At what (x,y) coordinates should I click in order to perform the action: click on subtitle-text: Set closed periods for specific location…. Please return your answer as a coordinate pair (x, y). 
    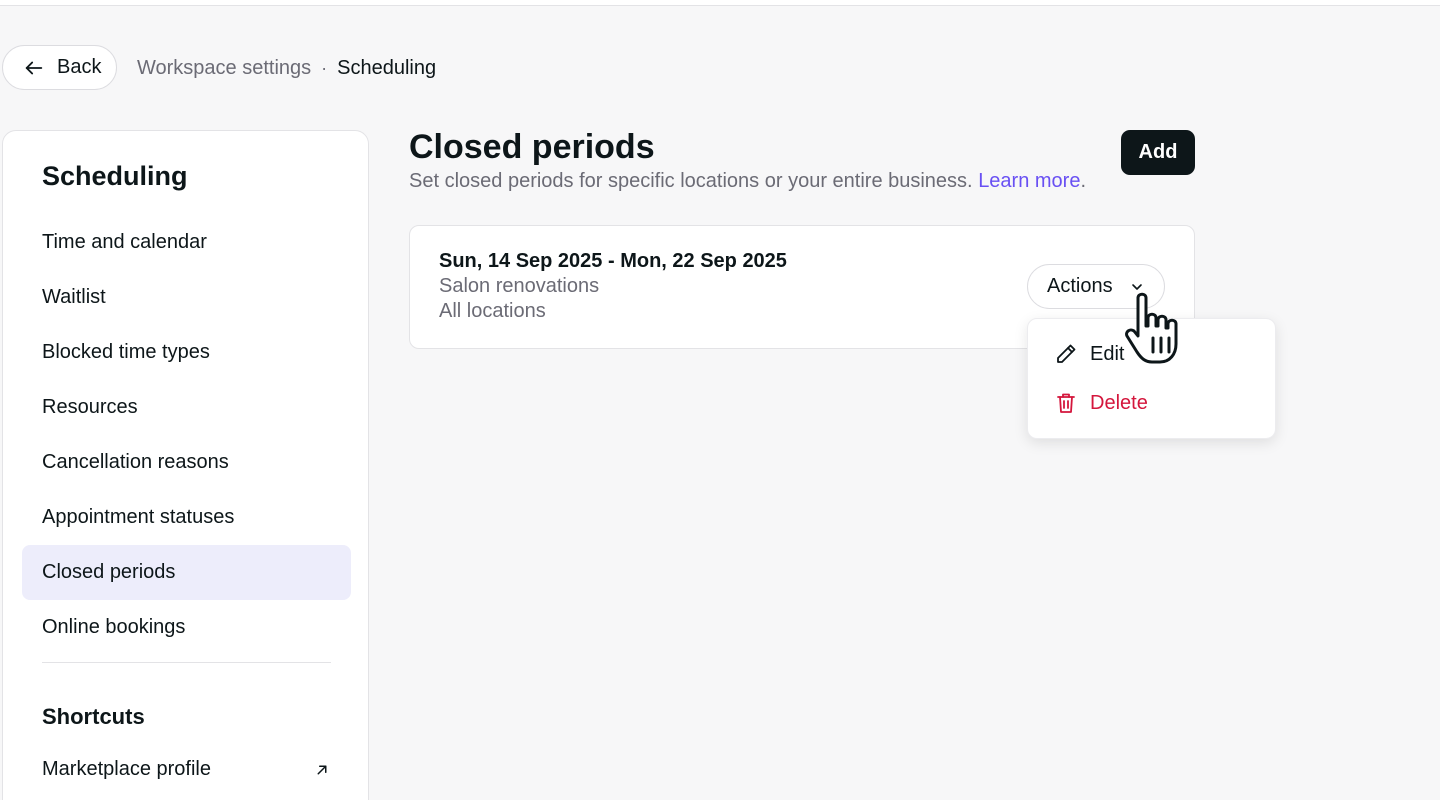
    Looking at the image, I should click on (691, 181).